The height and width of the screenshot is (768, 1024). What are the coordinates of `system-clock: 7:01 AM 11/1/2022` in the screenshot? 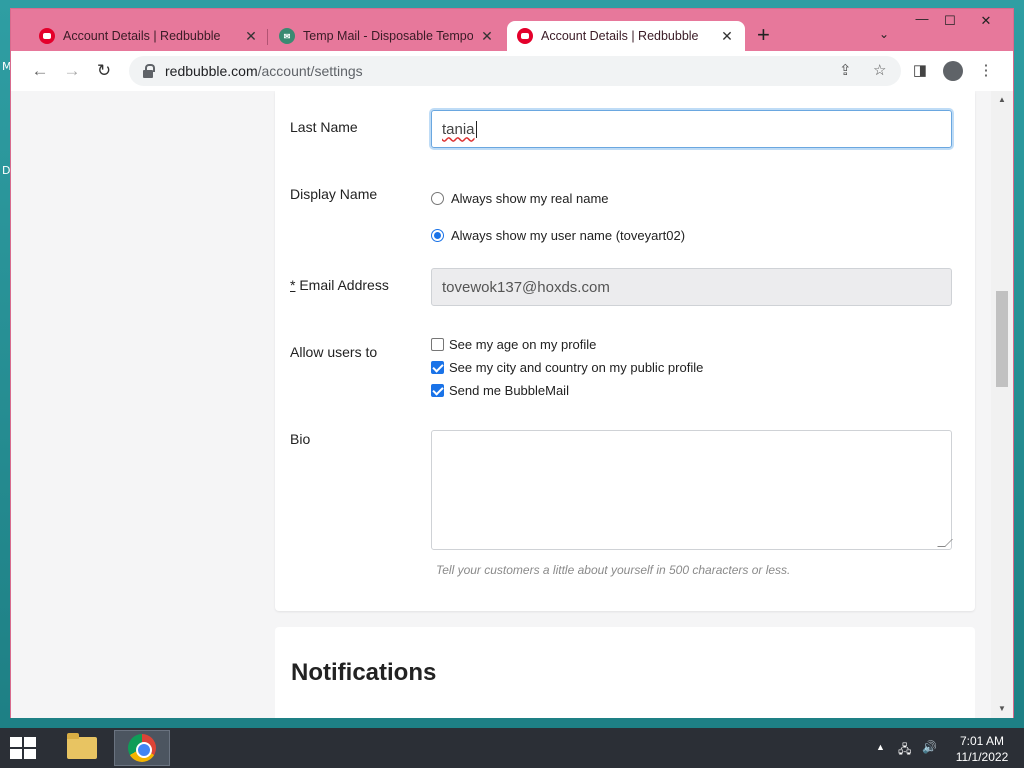 It's located at (982, 749).